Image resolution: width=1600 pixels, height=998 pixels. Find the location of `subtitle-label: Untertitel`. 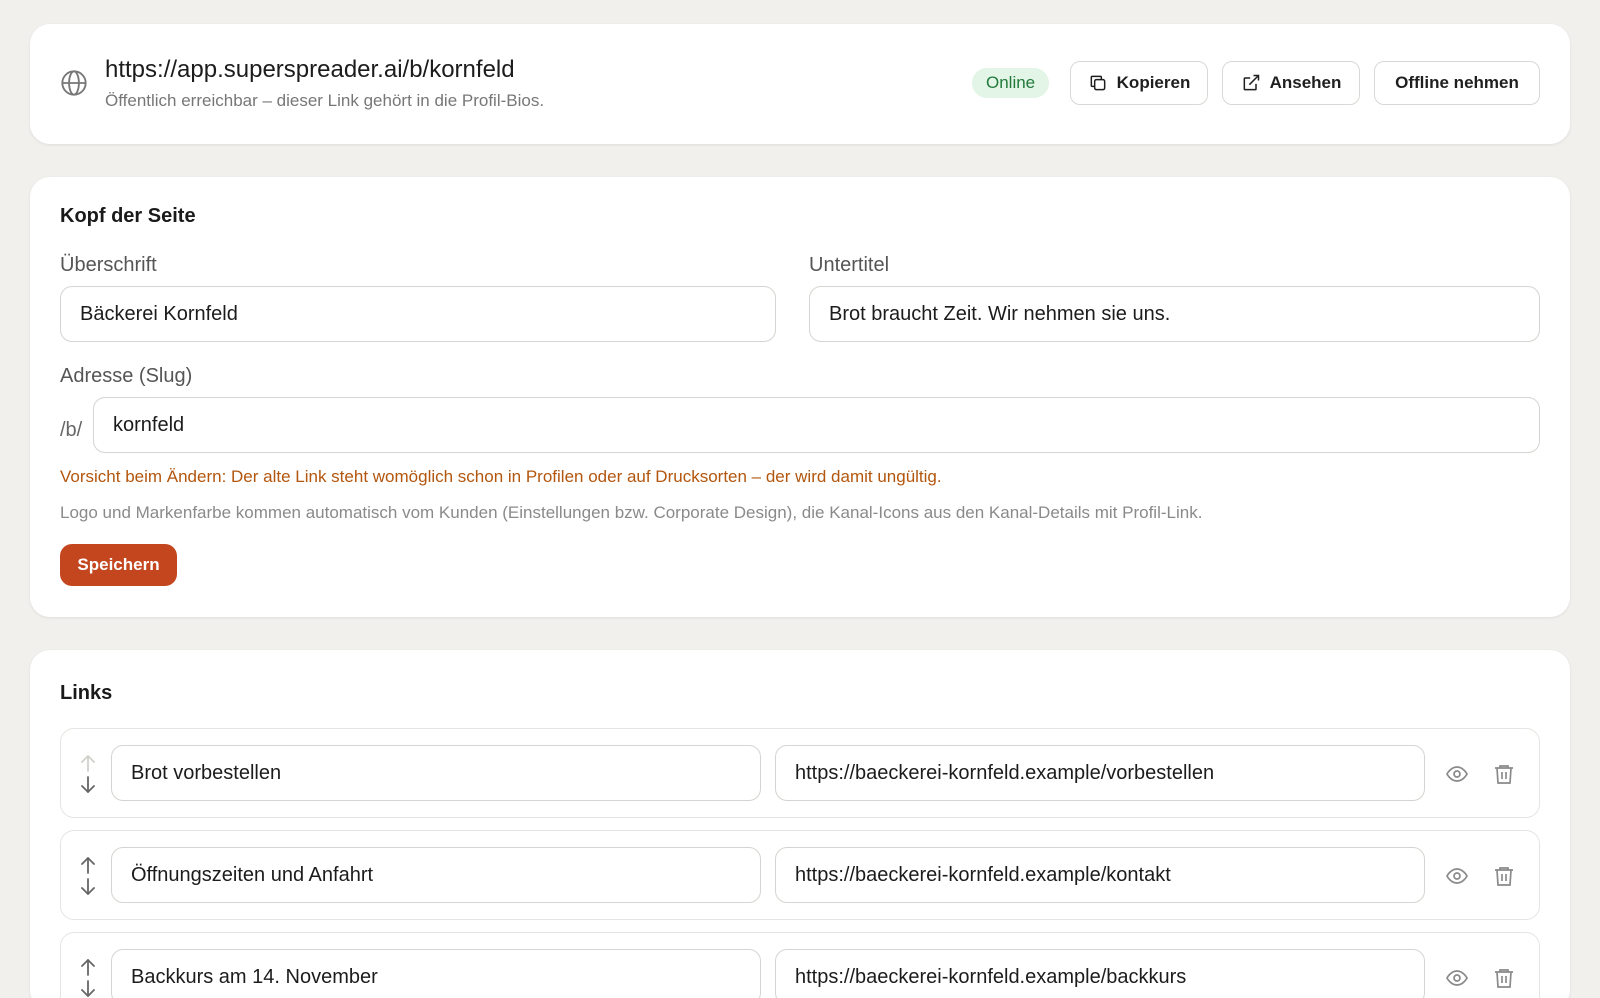

subtitle-label: Untertitel is located at coordinates (849, 265).